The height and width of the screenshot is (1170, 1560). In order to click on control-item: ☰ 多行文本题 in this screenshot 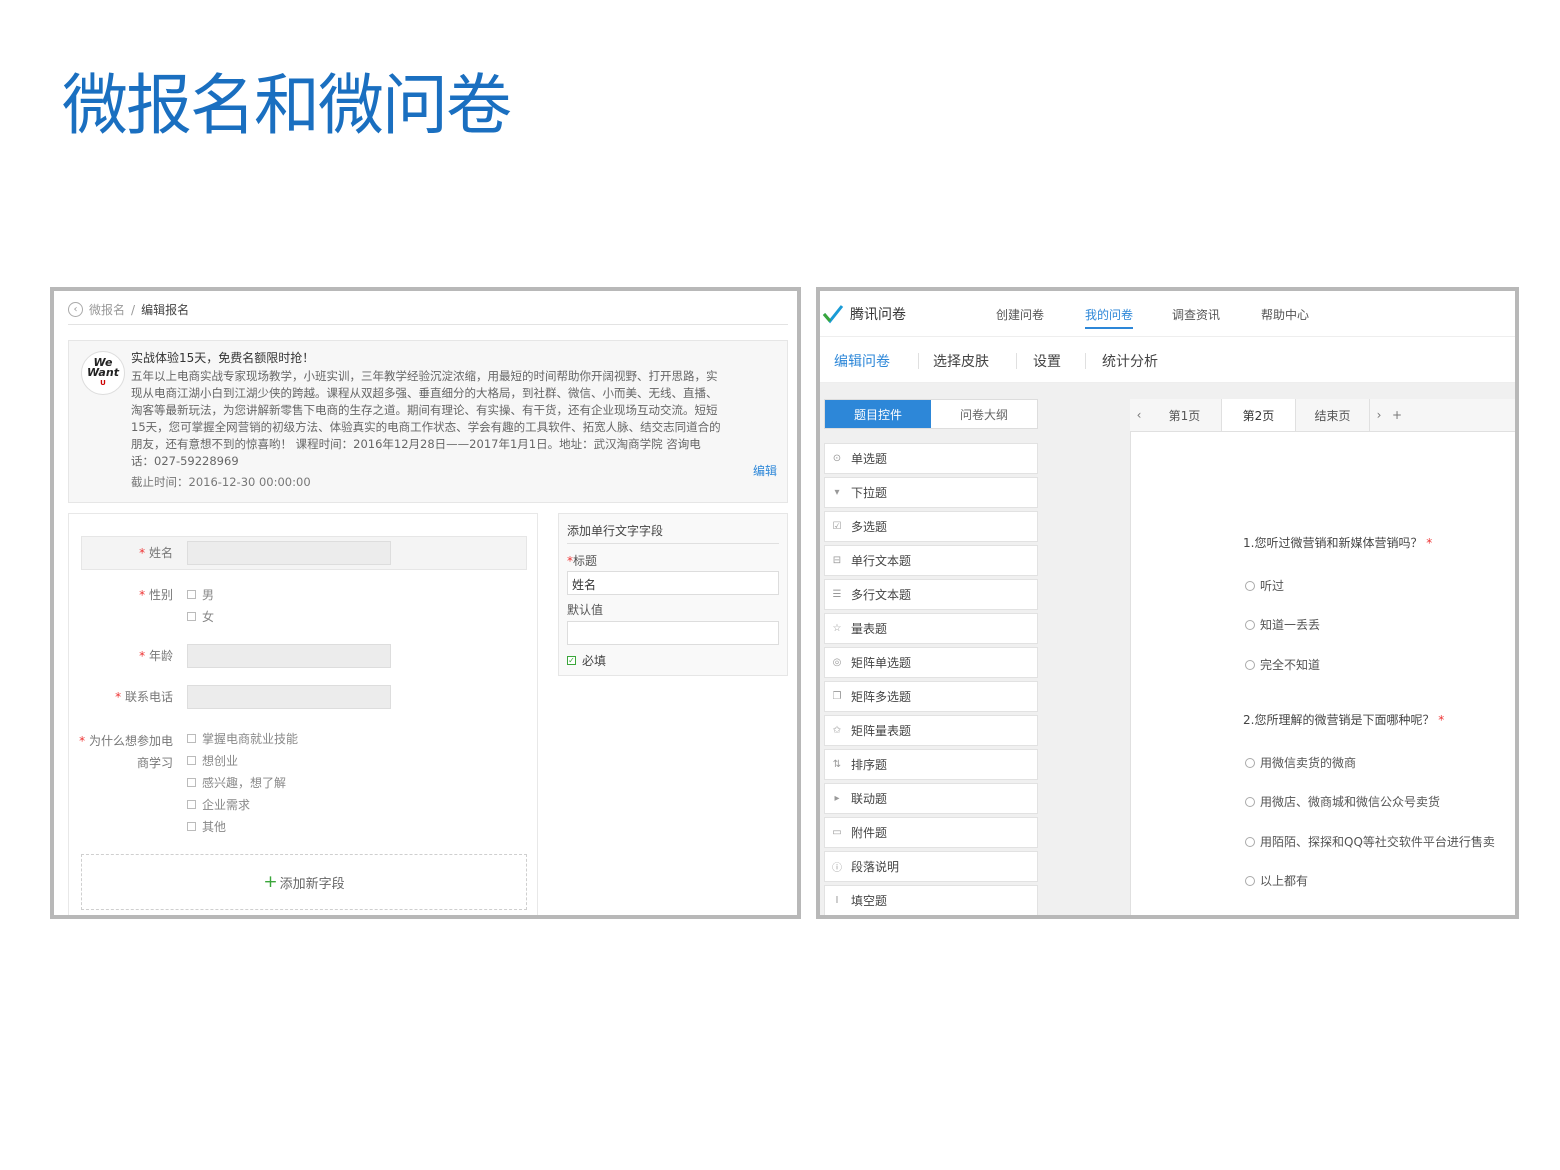, I will do `click(931, 594)`.